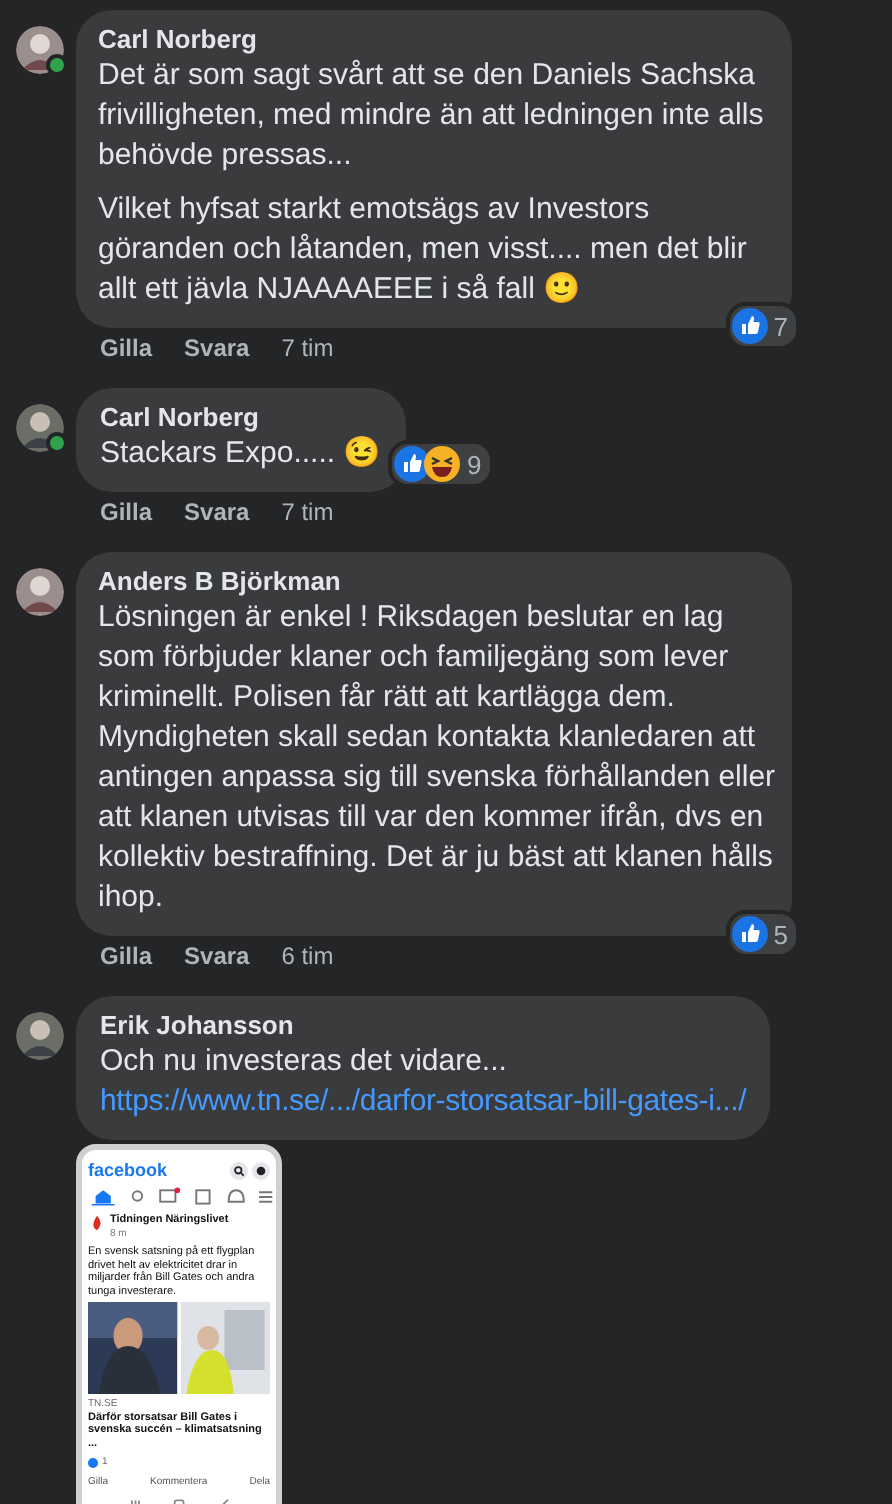 The height and width of the screenshot is (1504, 892). Describe the element at coordinates (307, 956) in the screenshot. I see `timestamp: 6 tim` at that location.